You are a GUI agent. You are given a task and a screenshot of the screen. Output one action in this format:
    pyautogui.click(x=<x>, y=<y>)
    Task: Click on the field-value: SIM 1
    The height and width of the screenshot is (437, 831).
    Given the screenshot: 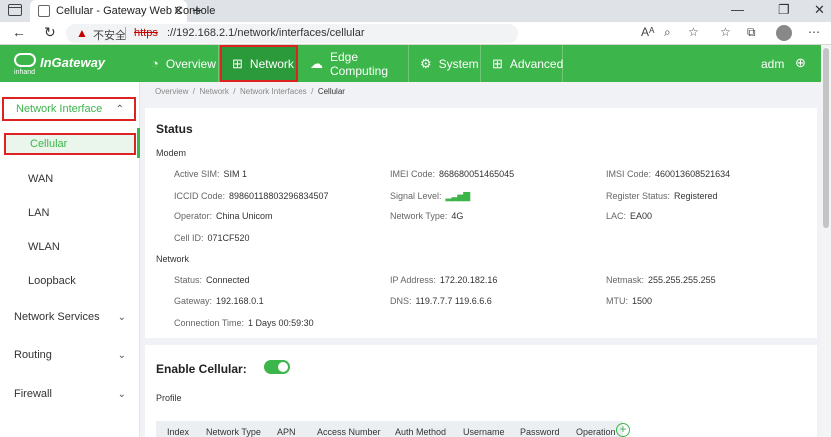 What is the action you would take?
    pyautogui.click(x=235, y=174)
    